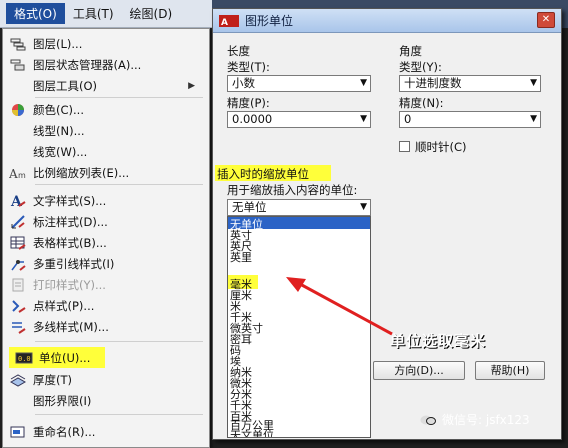 This screenshot has width=568, height=448. I want to click on watermark: 微信号: jsfx123, so click(475, 419).